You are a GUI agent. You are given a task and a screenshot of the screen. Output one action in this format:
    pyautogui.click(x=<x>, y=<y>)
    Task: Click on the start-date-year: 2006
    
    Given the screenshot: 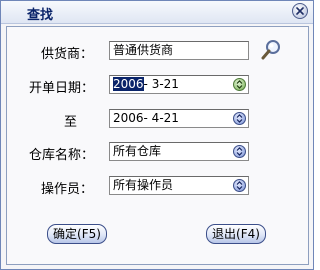 What is the action you would take?
    pyautogui.click(x=128, y=84)
    